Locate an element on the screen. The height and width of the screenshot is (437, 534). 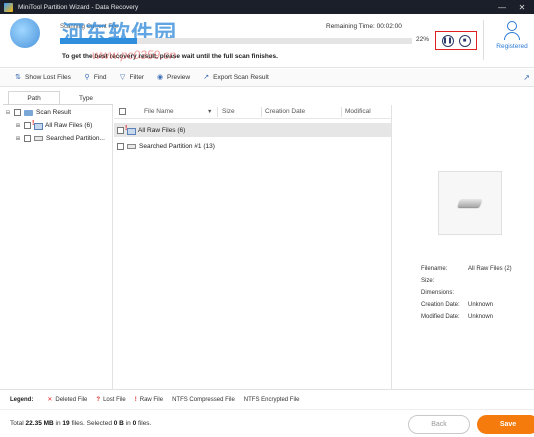
tab-path: Path is located at coordinates (34, 98).